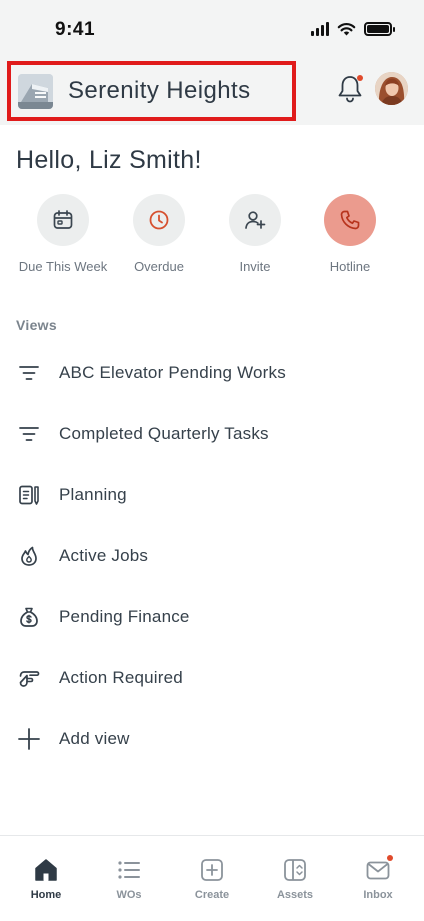 The width and height of the screenshot is (424, 921). I want to click on views-heading: Views, so click(36, 325).